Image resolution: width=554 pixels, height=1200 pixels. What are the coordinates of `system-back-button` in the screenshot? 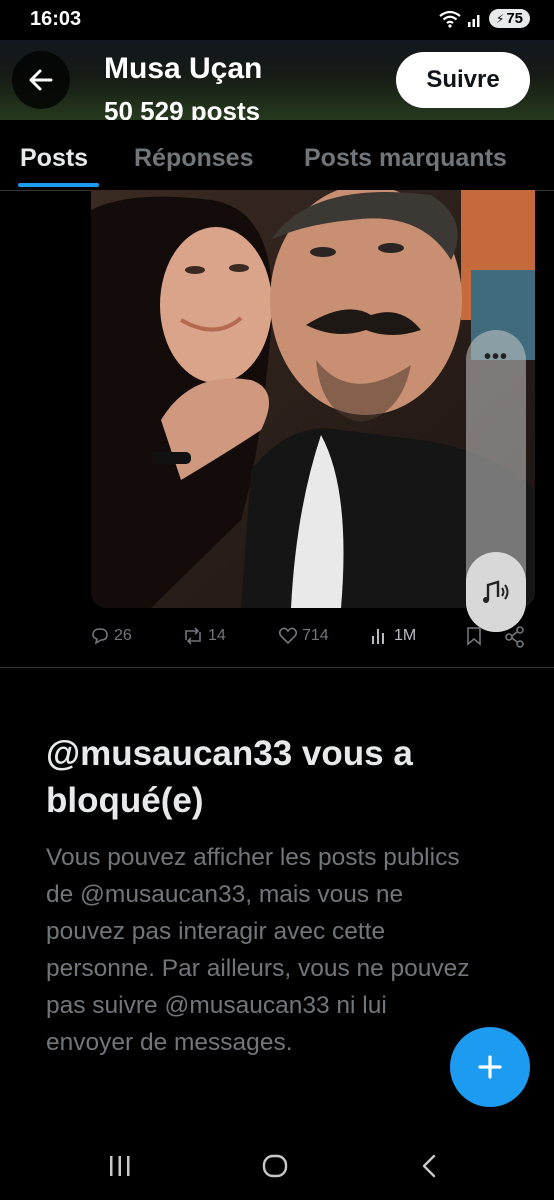 It's located at (430, 1166).